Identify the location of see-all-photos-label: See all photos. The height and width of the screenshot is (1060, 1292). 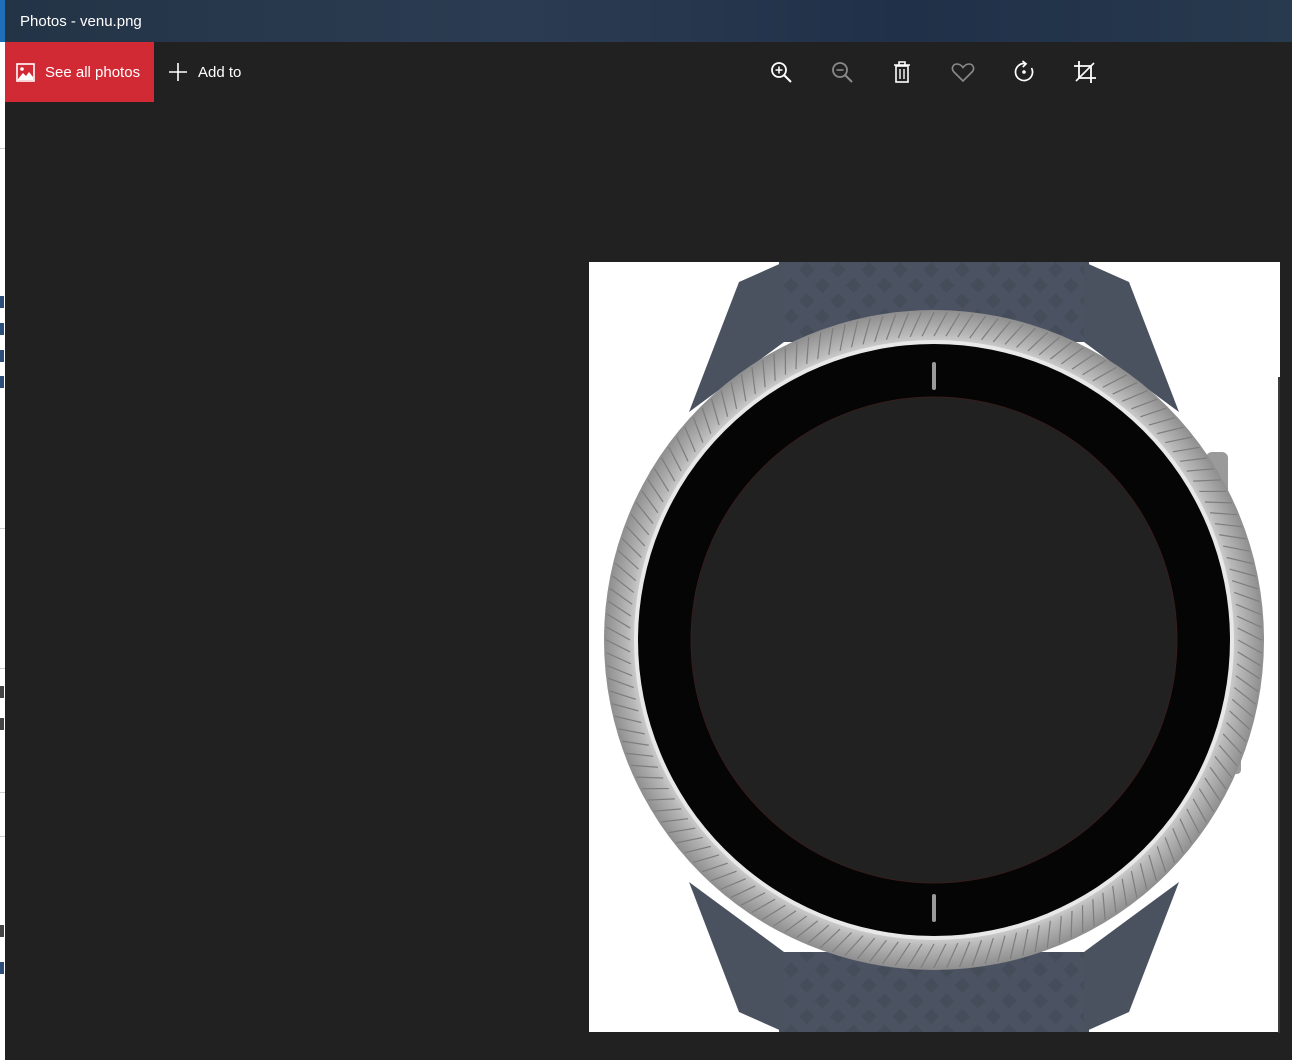
(93, 72).